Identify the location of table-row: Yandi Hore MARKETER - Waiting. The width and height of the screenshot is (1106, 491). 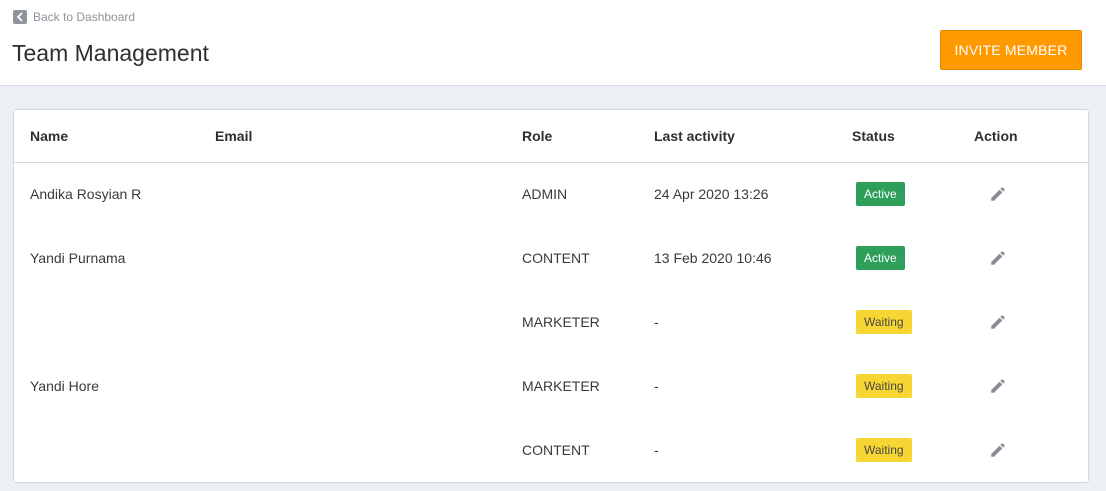
(551, 386).